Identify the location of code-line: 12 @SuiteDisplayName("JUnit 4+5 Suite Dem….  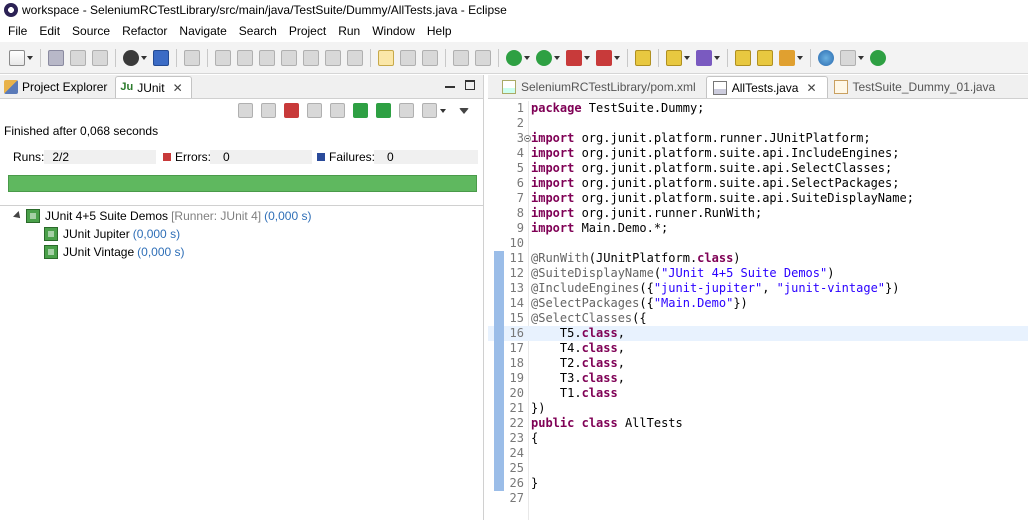
(758, 273).